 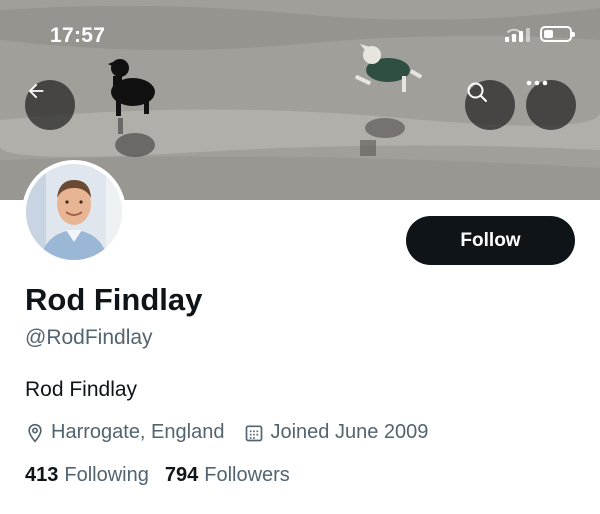 I want to click on location-text: Harrogate, England, so click(x=138, y=432).